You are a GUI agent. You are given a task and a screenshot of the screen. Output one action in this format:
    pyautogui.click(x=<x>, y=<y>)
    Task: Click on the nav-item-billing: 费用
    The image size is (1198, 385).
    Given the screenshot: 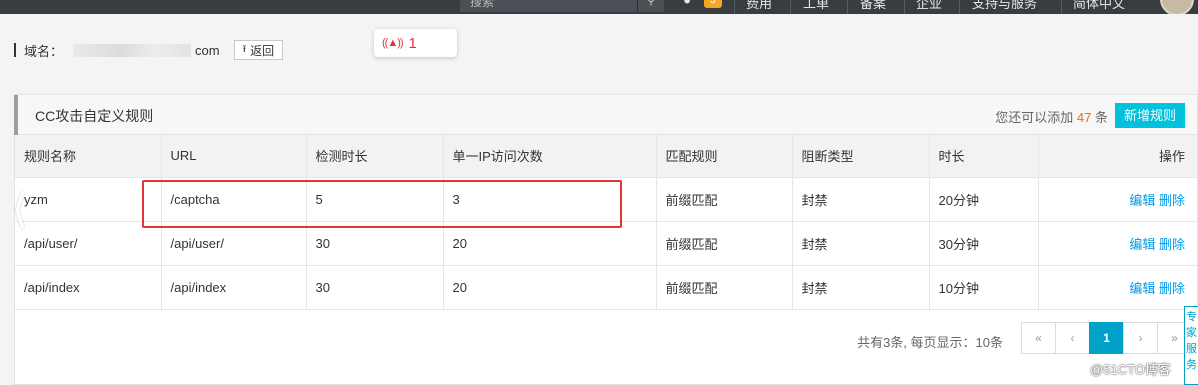 What is the action you would take?
    pyautogui.click(x=759, y=6)
    